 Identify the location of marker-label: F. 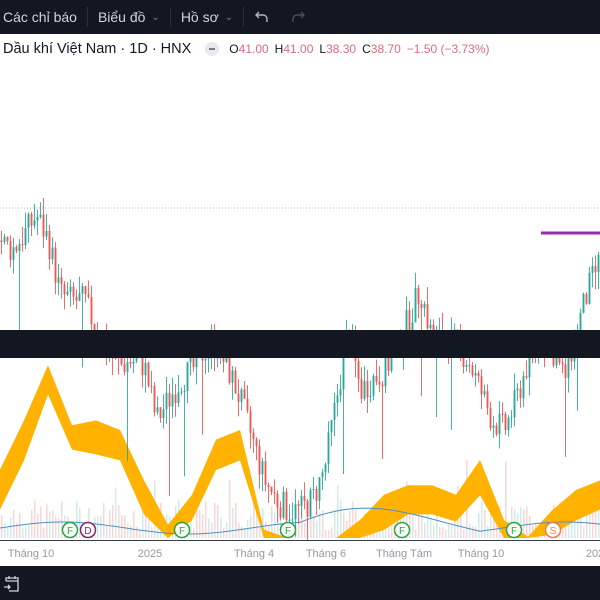
(182, 531).